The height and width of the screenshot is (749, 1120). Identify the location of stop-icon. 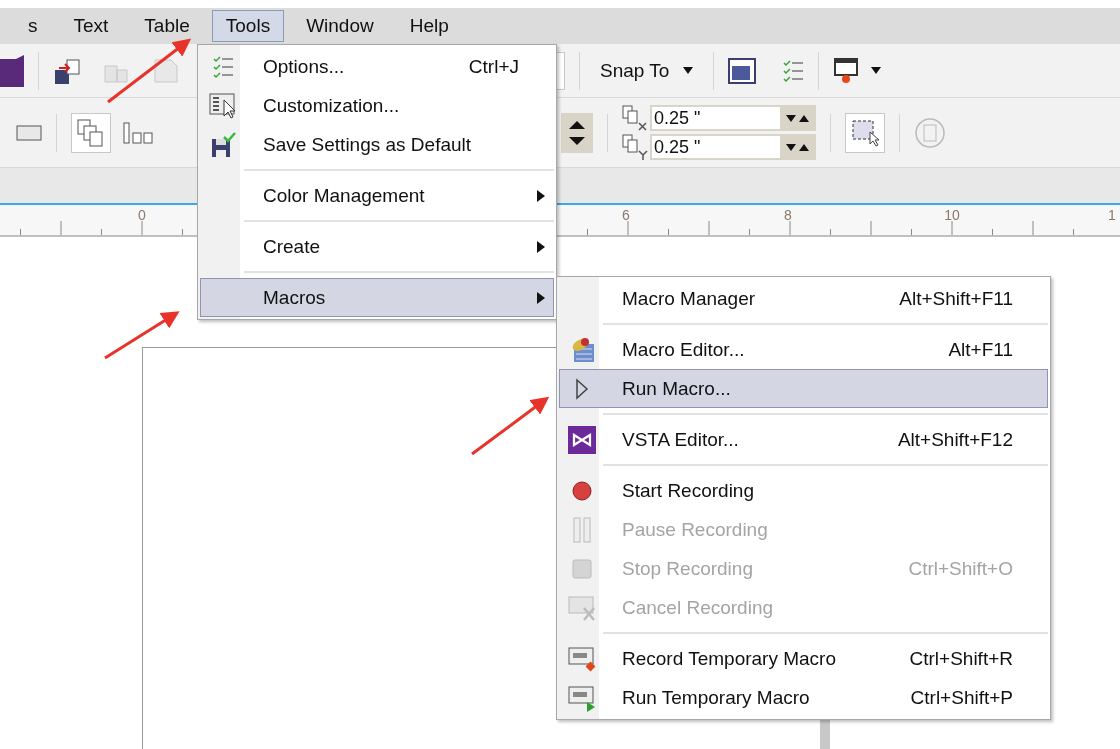
(582, 568).